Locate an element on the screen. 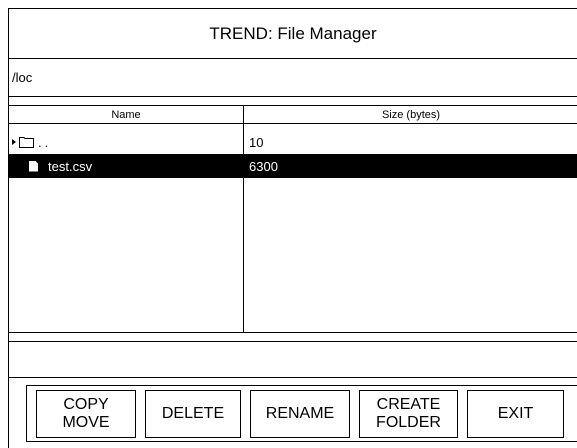 This screenshot has height=448, width=577. folder-icon is located at coordinates (26, 142).